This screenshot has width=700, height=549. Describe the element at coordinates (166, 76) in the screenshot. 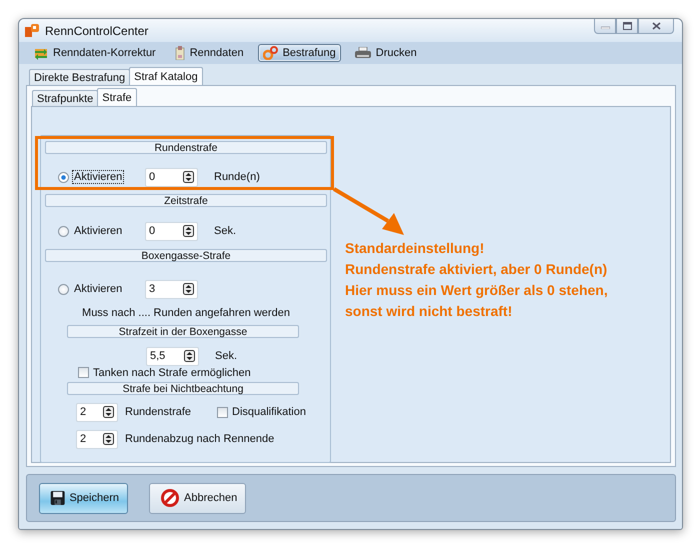

I see `tab: Straf Katalog` at that location.